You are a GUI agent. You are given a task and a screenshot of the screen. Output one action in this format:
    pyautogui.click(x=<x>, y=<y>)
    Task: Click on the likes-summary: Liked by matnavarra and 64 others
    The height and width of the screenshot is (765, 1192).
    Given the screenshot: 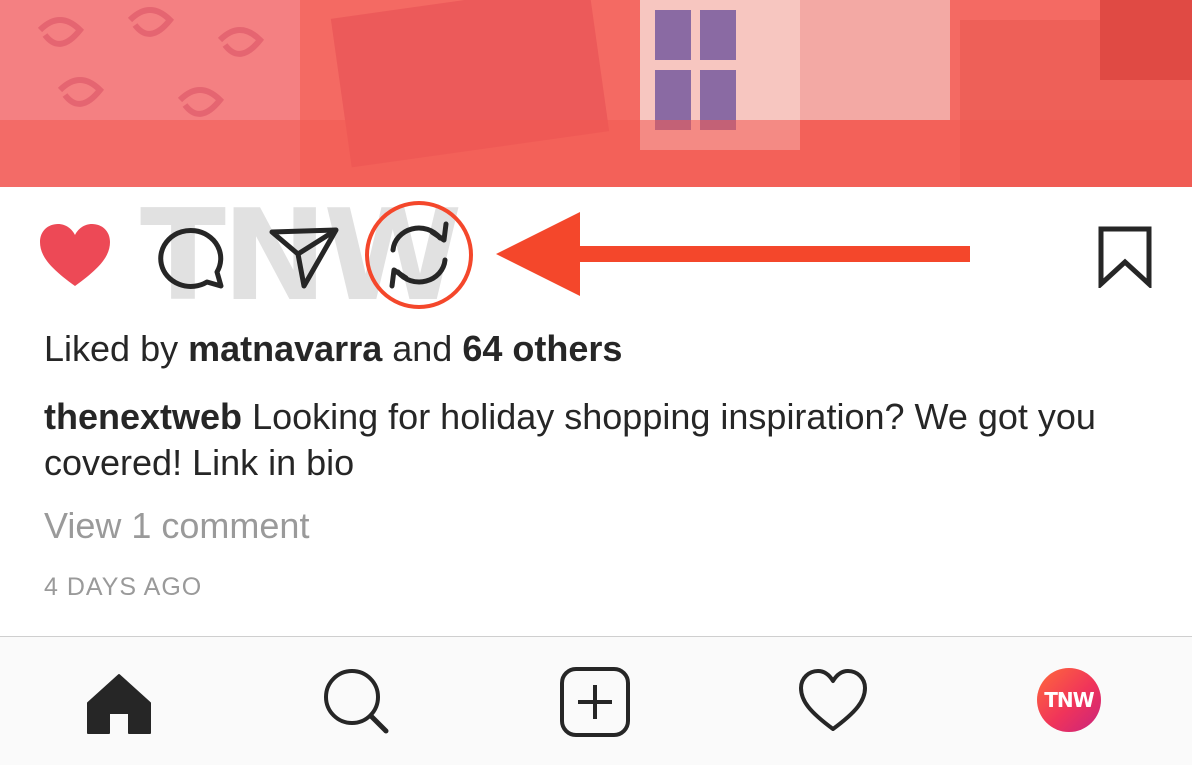 What is the action you would take?
    pyautogui.click(x=333, y=349)
    